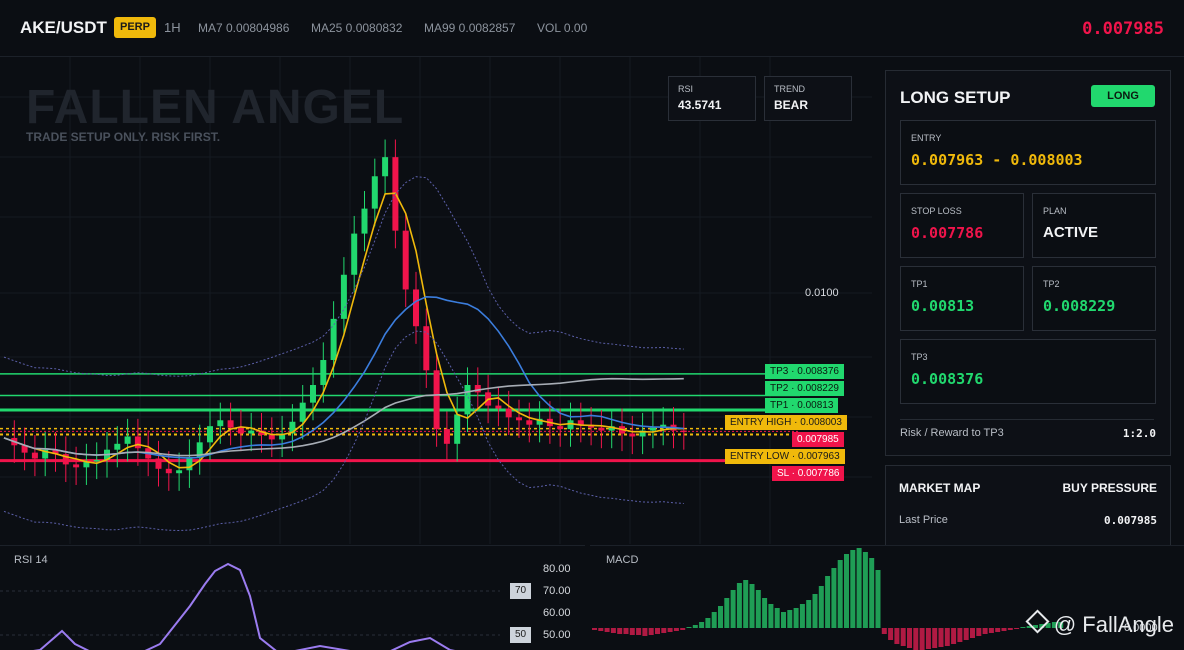 Image resolution: width=1184 pixels, height=650 pixels. What do you see at coordinates (357, 28) in the screenshot?
I see `ma25-readout: MA25 0.0080832` at bounding box center [357, 28].